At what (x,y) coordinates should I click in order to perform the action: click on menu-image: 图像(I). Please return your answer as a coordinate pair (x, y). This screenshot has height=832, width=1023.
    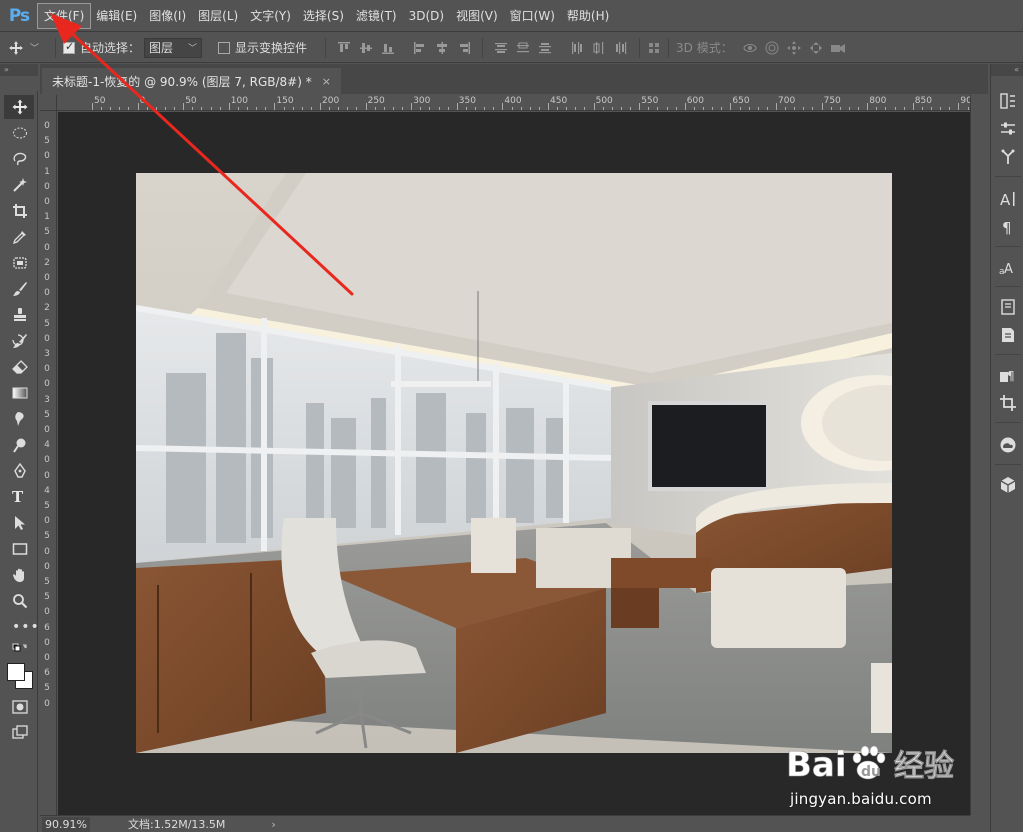
    Looking at the image, I should click on (167, 16).